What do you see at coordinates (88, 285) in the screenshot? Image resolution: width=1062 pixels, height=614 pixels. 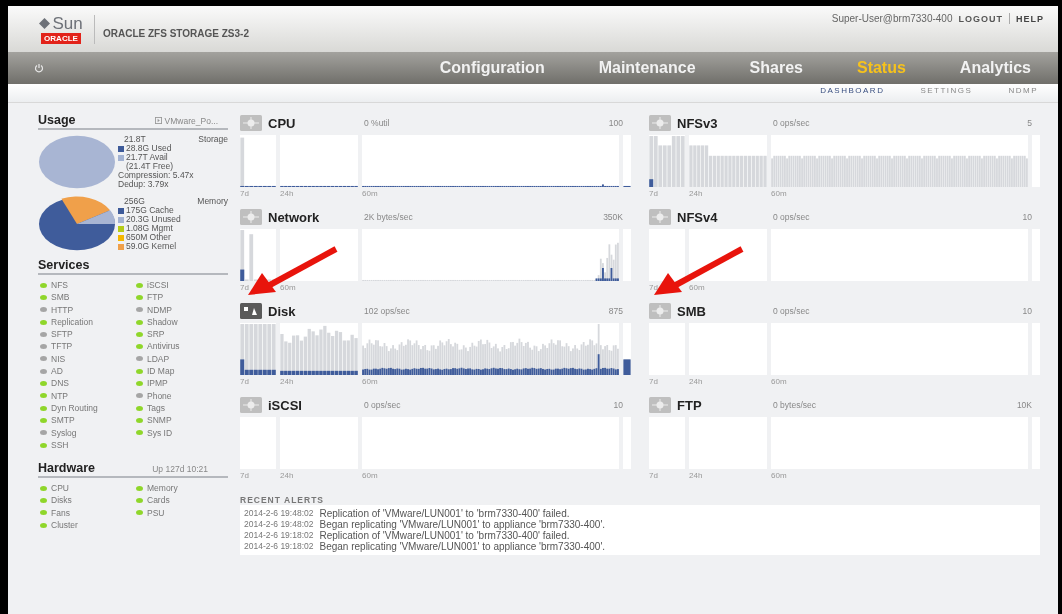 I see `service-link: NFS` at bounding box center [88, 285].